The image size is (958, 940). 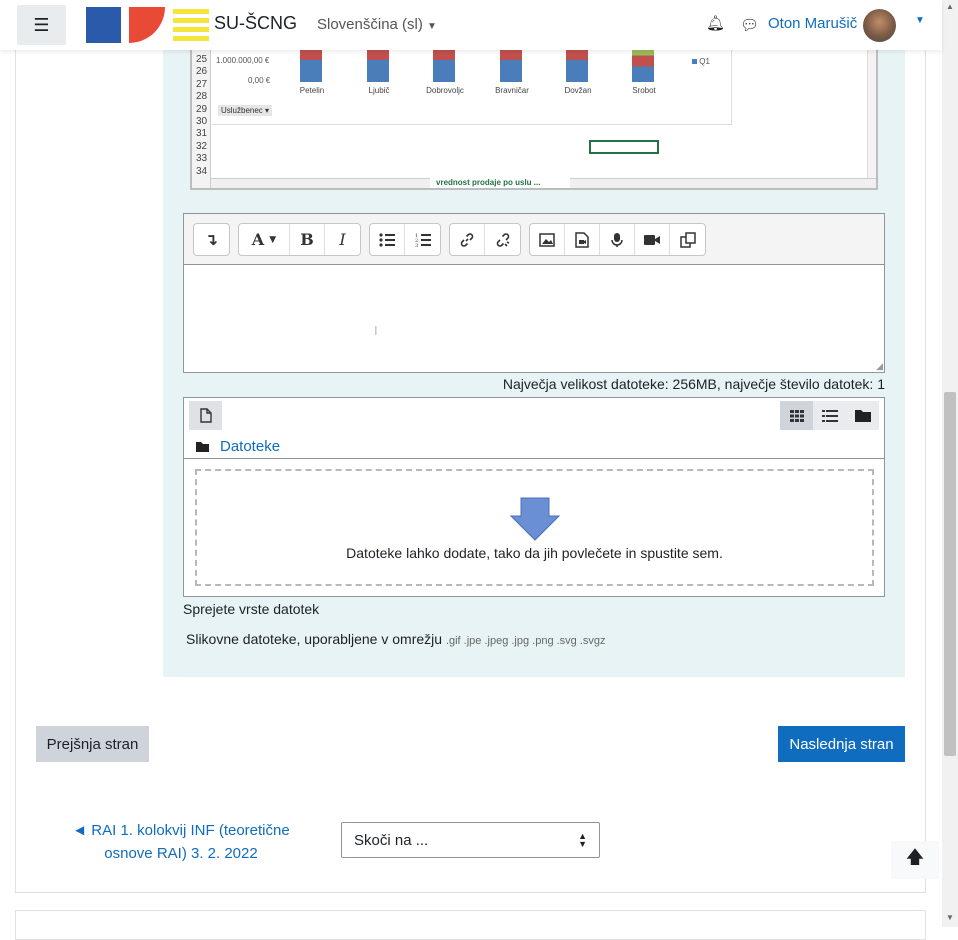 What do you see at coordinates (617, 239) in the screenshot?
I see `microphone-icon` at bounding box center [617, 239].